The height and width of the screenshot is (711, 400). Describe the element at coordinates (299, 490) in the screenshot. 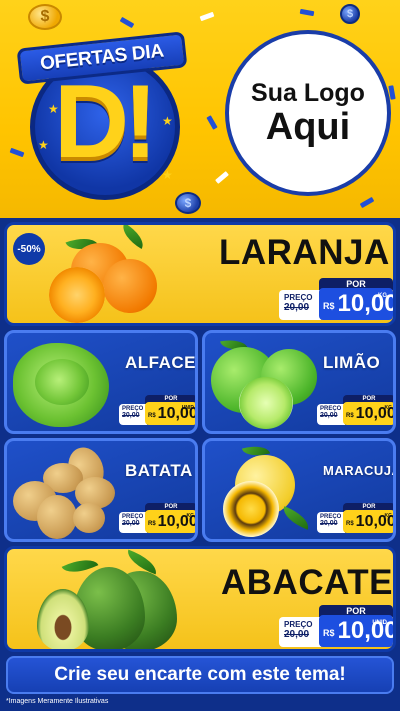

I see `product-card-maracuja: MARACUJÁ POR PREÇO 20,00 R$ 10,00 KG` at that location.